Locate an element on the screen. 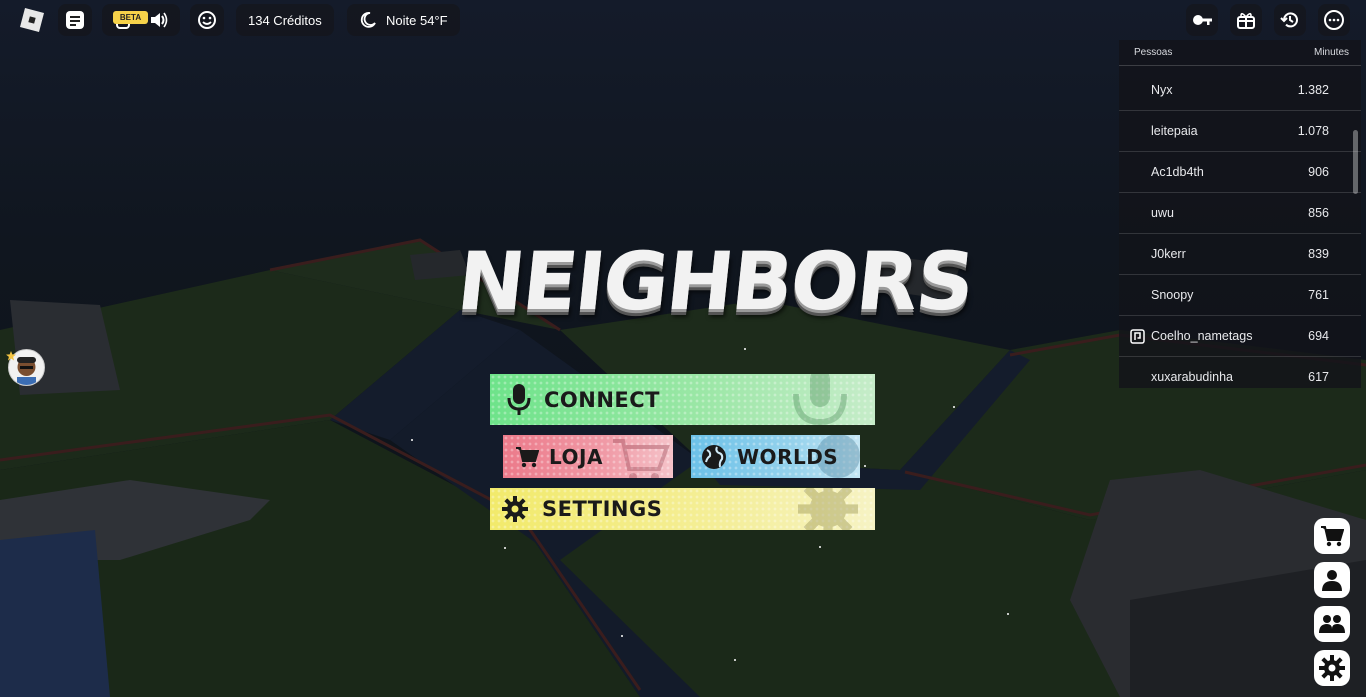  player-minutes: 1.078 is located at coordinates (1313, 131).